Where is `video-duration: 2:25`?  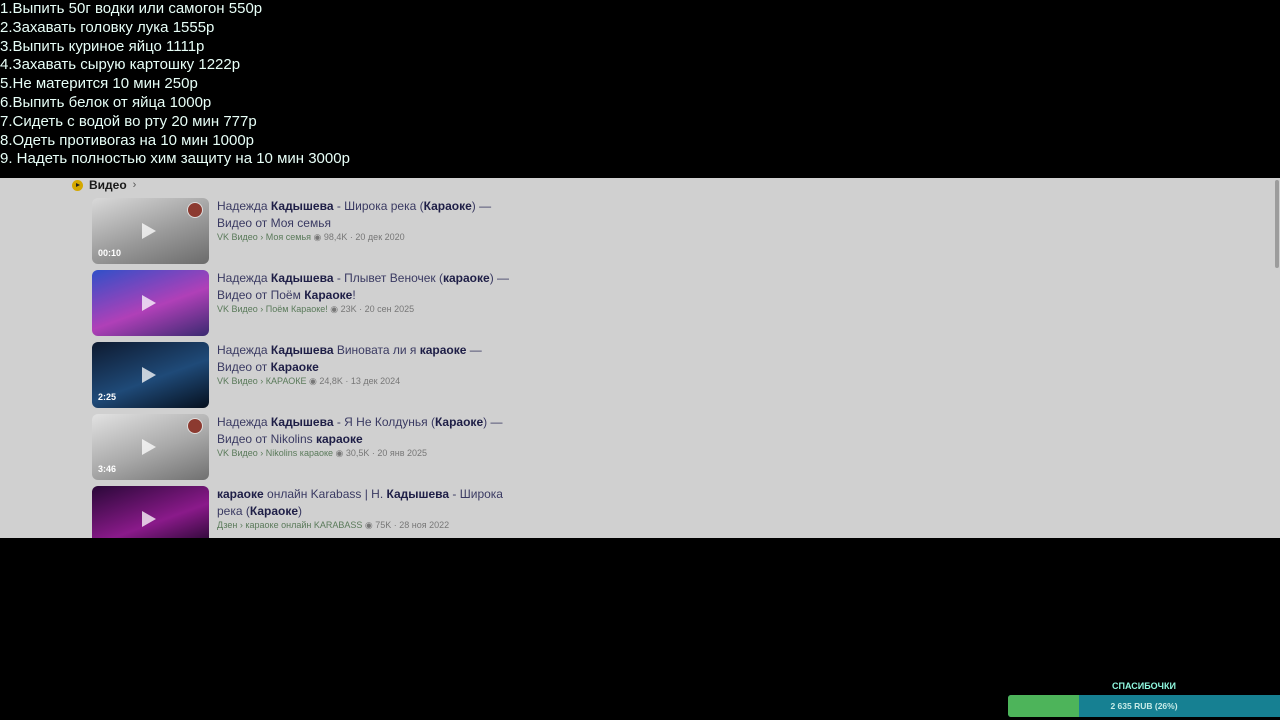
video-duration: 2:25 is located at coordinates (107, 397).